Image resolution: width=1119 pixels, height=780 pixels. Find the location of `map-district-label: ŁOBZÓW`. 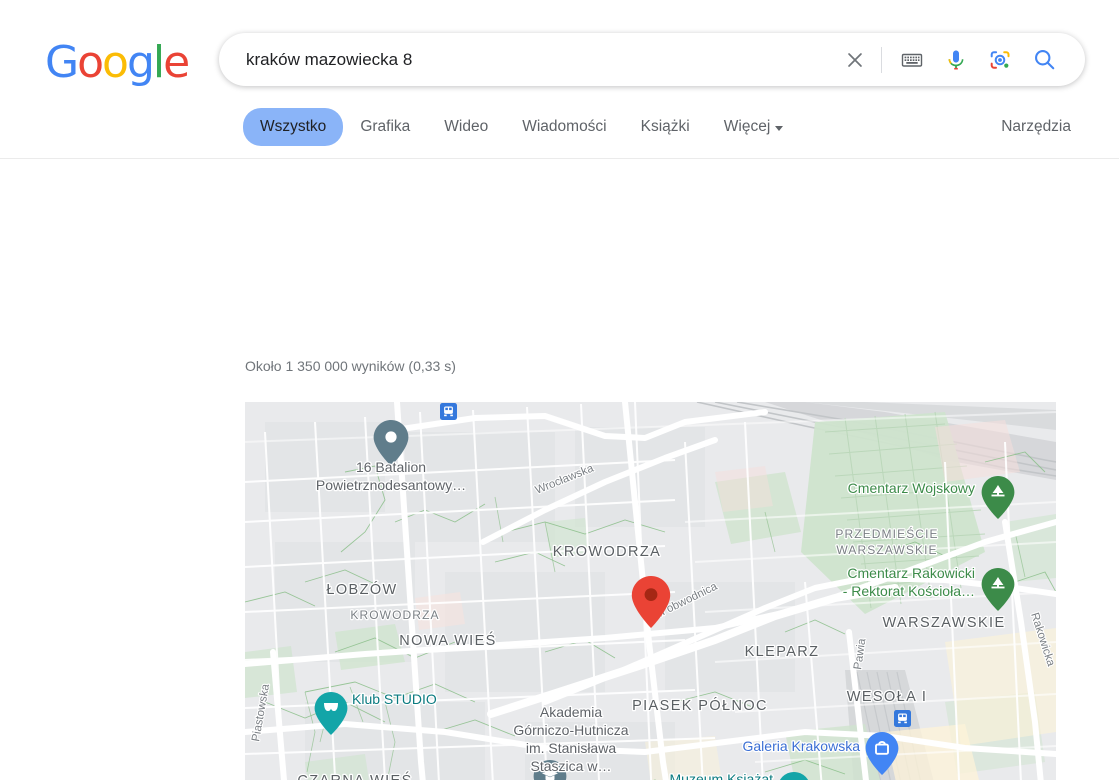

map-district-label: ŁOBZÓW is located at coordinates (361, 589).